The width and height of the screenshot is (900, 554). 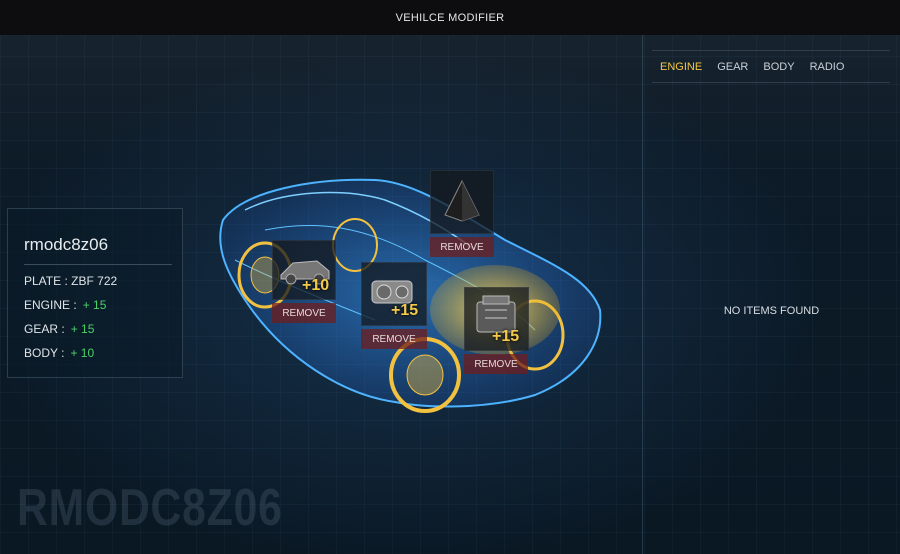 I want to click on gear-stat-value: + 15, so click(x=82, y=329).